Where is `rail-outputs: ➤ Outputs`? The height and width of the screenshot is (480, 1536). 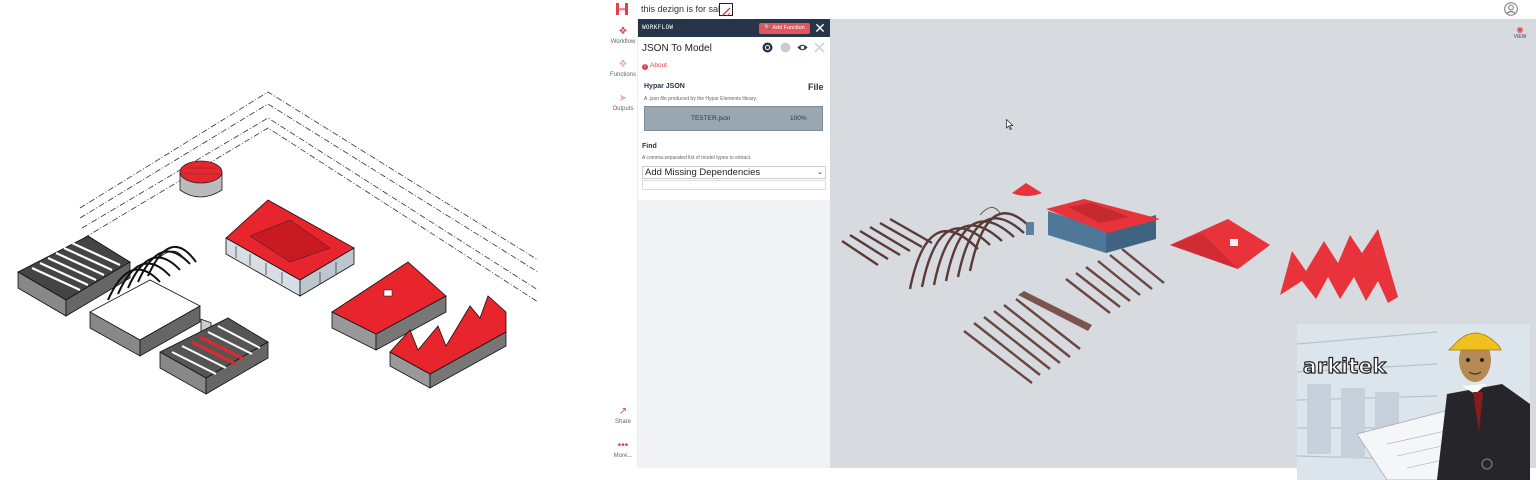
rail-outputs: ➤ Outputs is located at coordinates (623, 103).